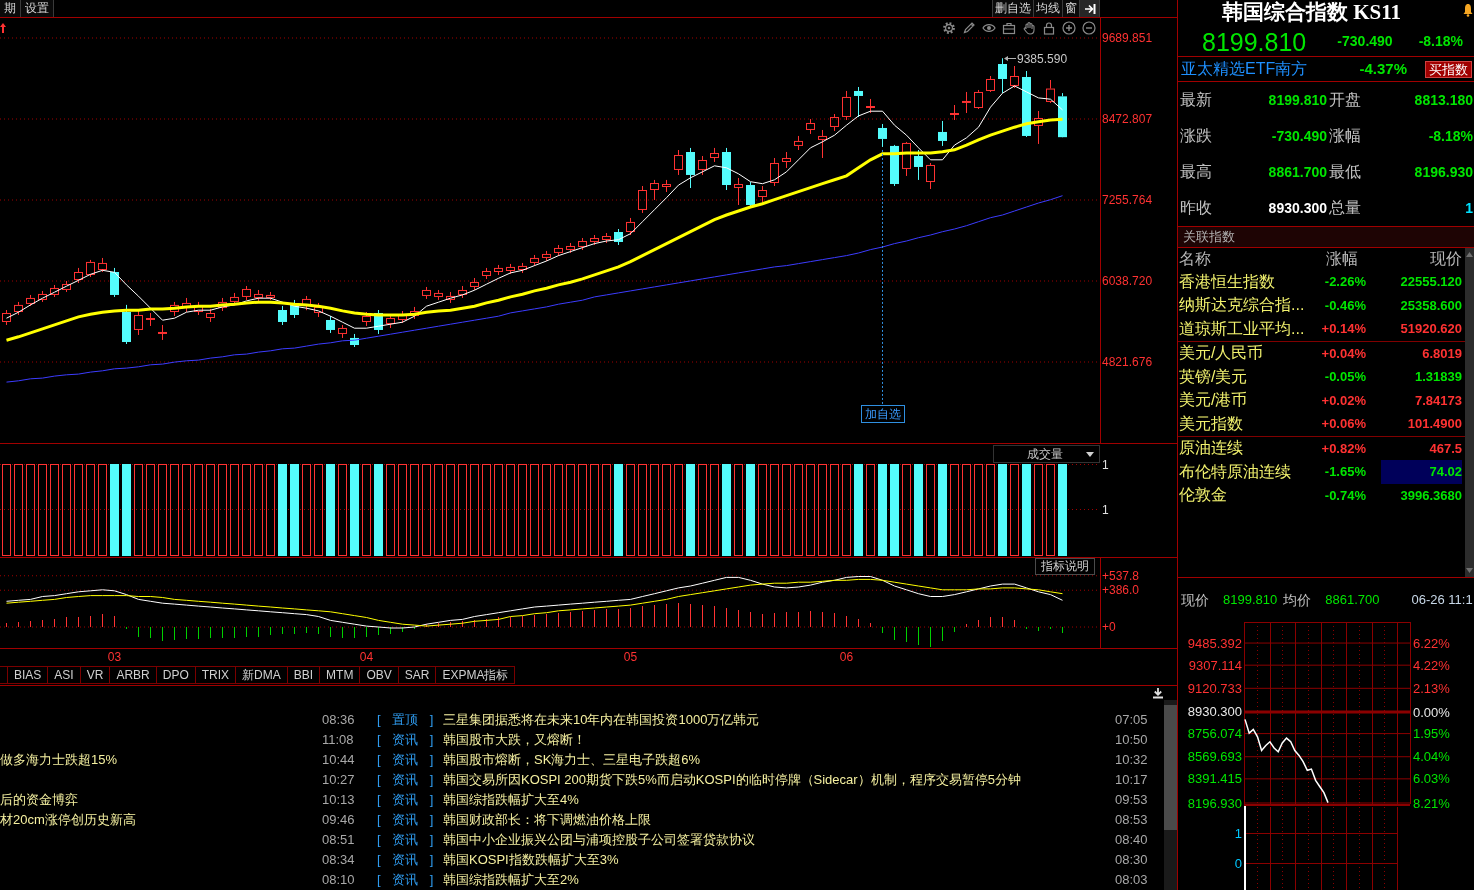 This screenshot has width=1474, height=890. What do you see at coordinates (547, 820) in the screenshot?
I see `news-headline: 韩国财政部长：将下调燃油价格上限` at bounding box center [547, 820].